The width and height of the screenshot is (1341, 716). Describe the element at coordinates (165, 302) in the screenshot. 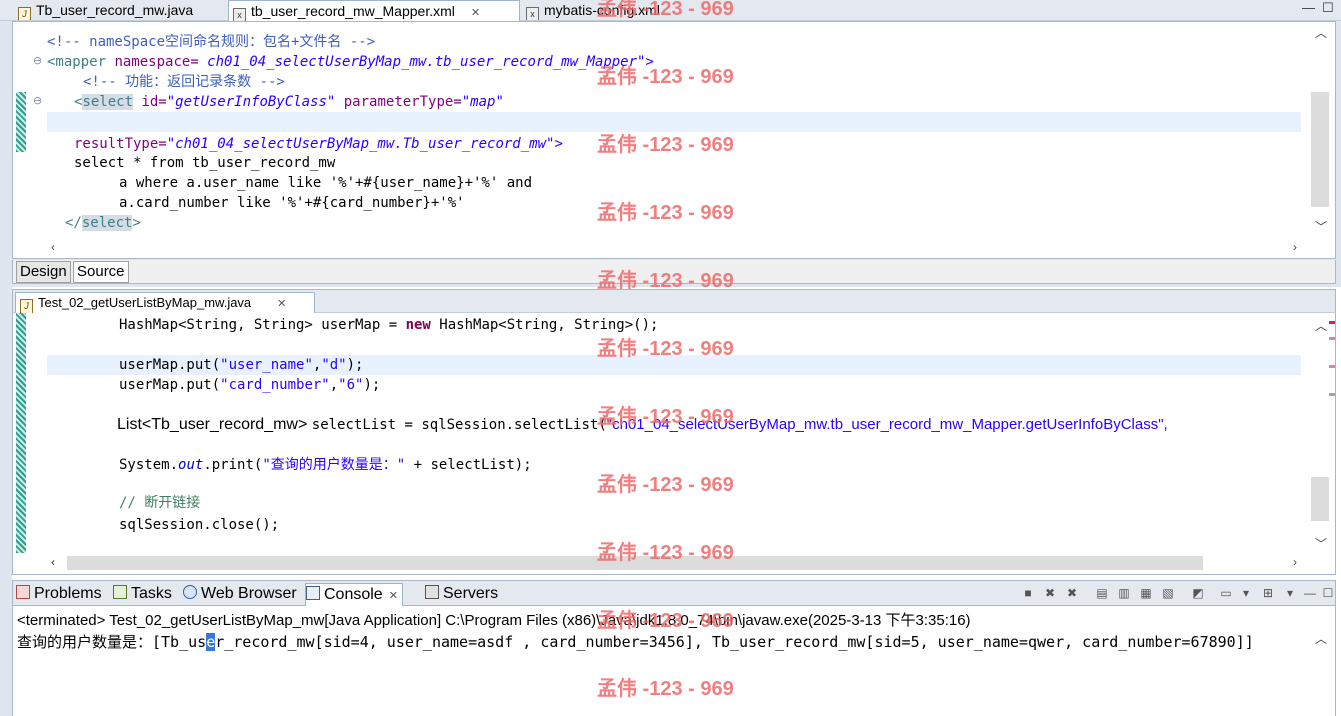

I see `tab-test-java: J Test_02_getUserListByMap_mw.java ✕` at that location.